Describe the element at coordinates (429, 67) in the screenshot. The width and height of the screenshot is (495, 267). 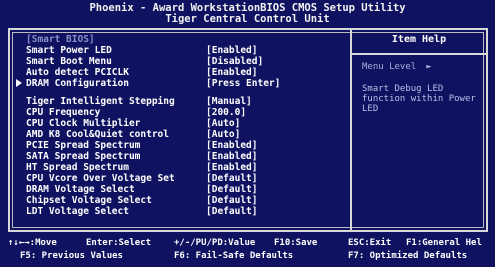
I see `menu-level-arrow-icon: ►` at that location.